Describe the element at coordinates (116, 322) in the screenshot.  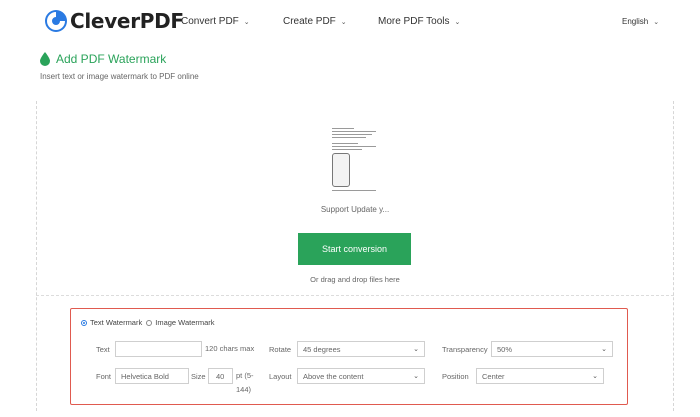
I see `text-watermark-label: Text Watermark` at that location.